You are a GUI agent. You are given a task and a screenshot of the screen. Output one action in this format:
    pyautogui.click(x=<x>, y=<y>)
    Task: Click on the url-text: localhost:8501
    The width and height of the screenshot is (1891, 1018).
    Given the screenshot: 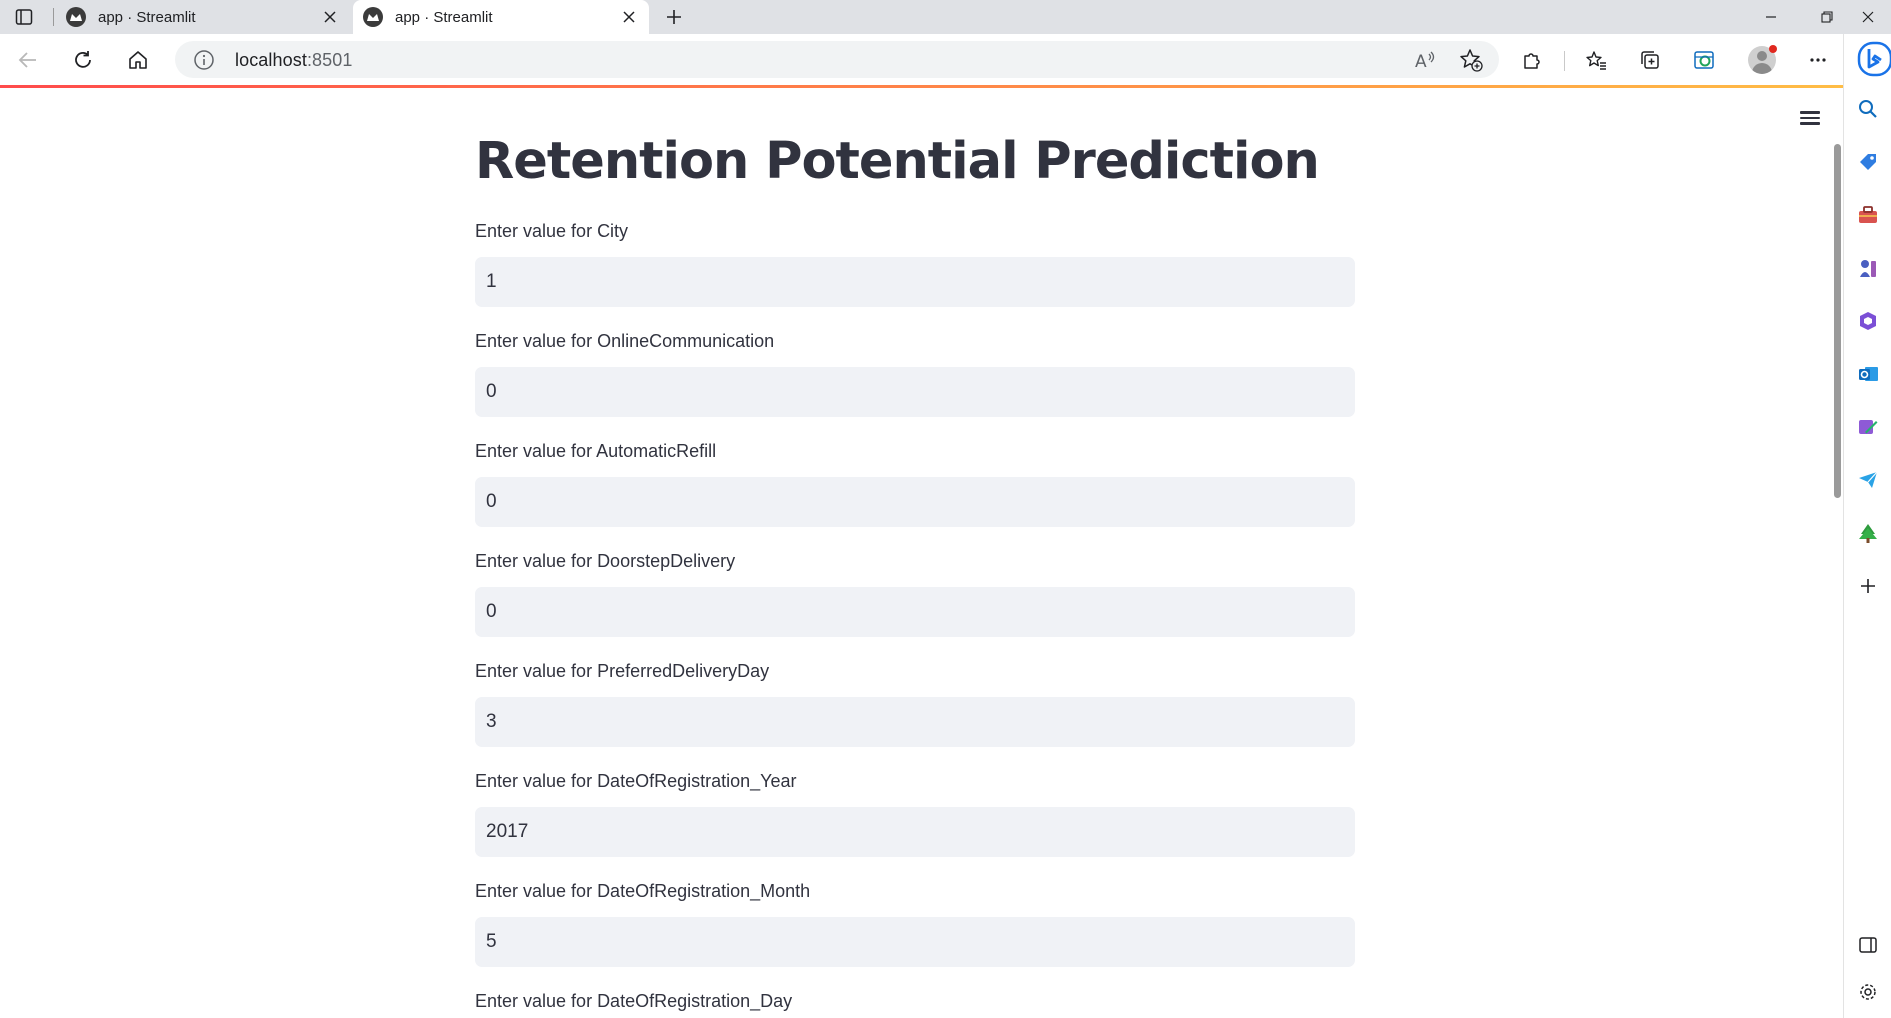 What is the action you would take?
    pyautogui.click(x=294, y=60)
    